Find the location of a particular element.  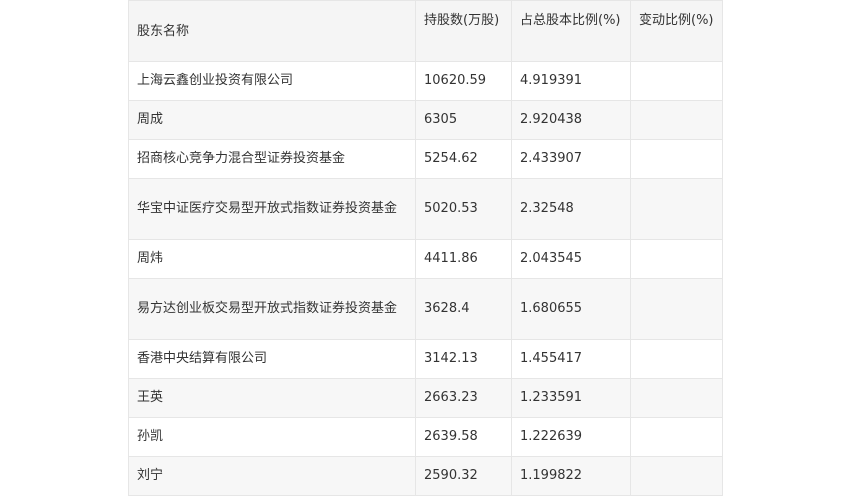

shares-held-cell: 5254.62 is located at coordinates (463, 159).